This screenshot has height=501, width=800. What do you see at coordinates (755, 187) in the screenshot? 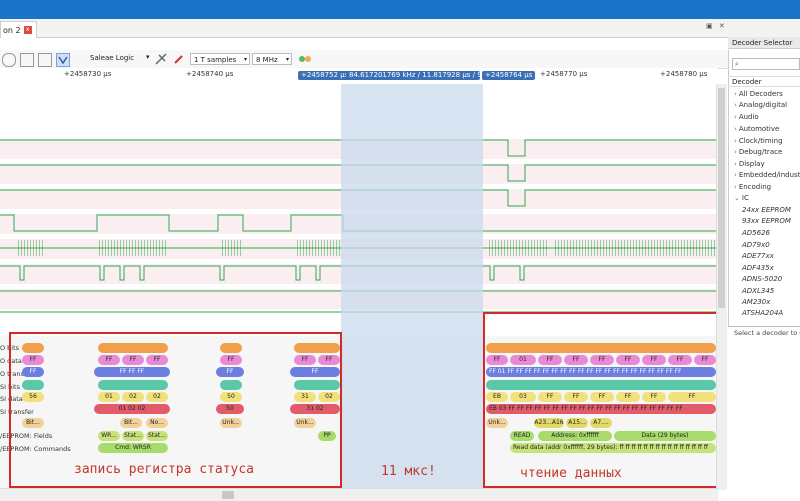
I see `category-label: Encoding` at bounding box center [755, 187].